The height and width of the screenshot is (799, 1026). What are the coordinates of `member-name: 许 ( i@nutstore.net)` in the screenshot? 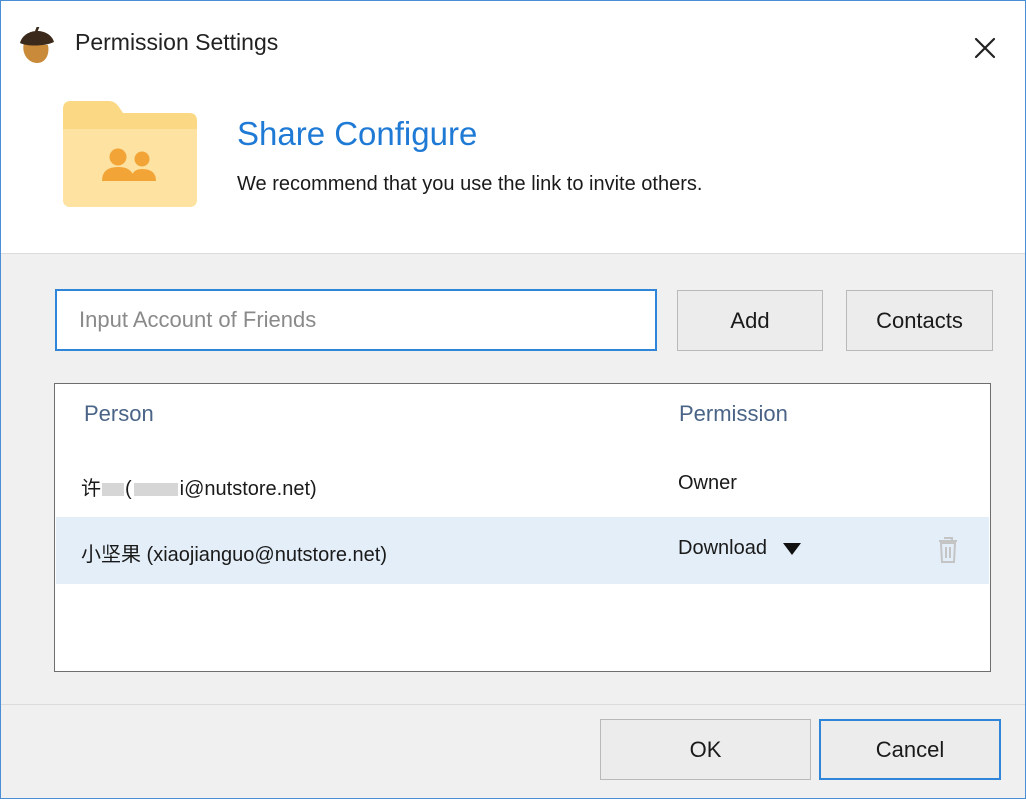 It's located at (199, 486).